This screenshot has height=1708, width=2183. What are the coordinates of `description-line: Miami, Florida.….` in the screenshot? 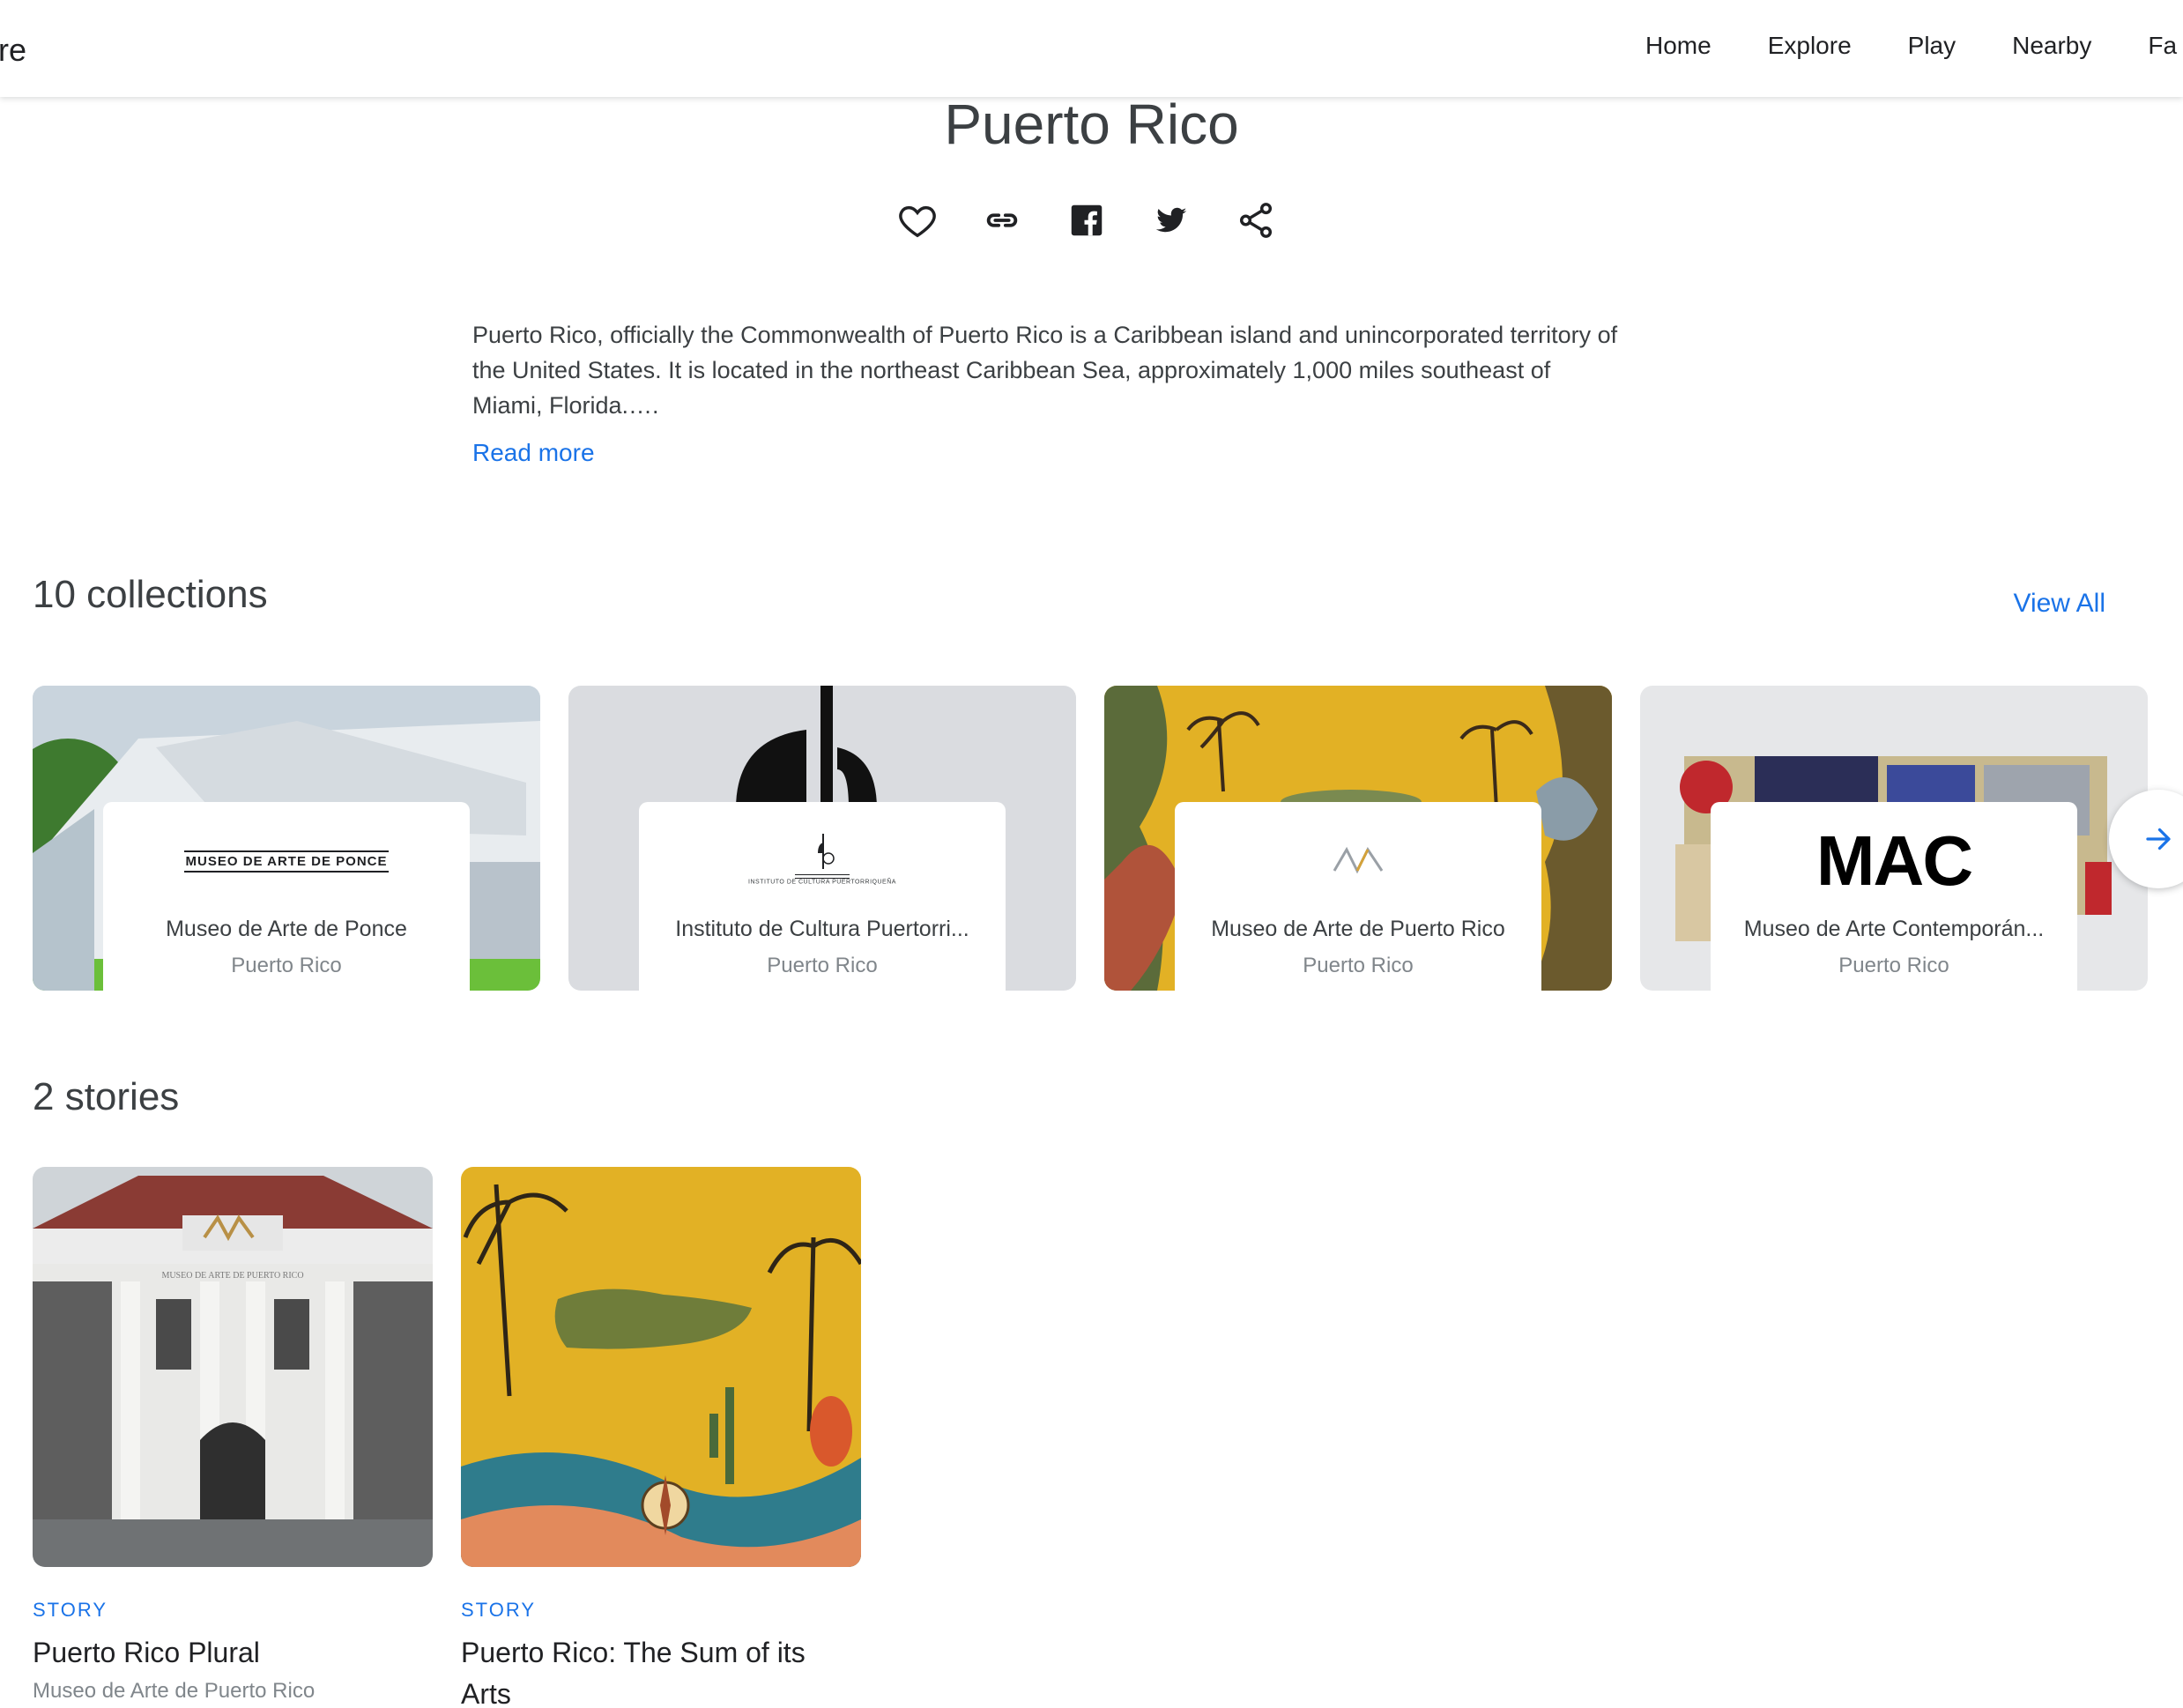 It's located at (565, 406).